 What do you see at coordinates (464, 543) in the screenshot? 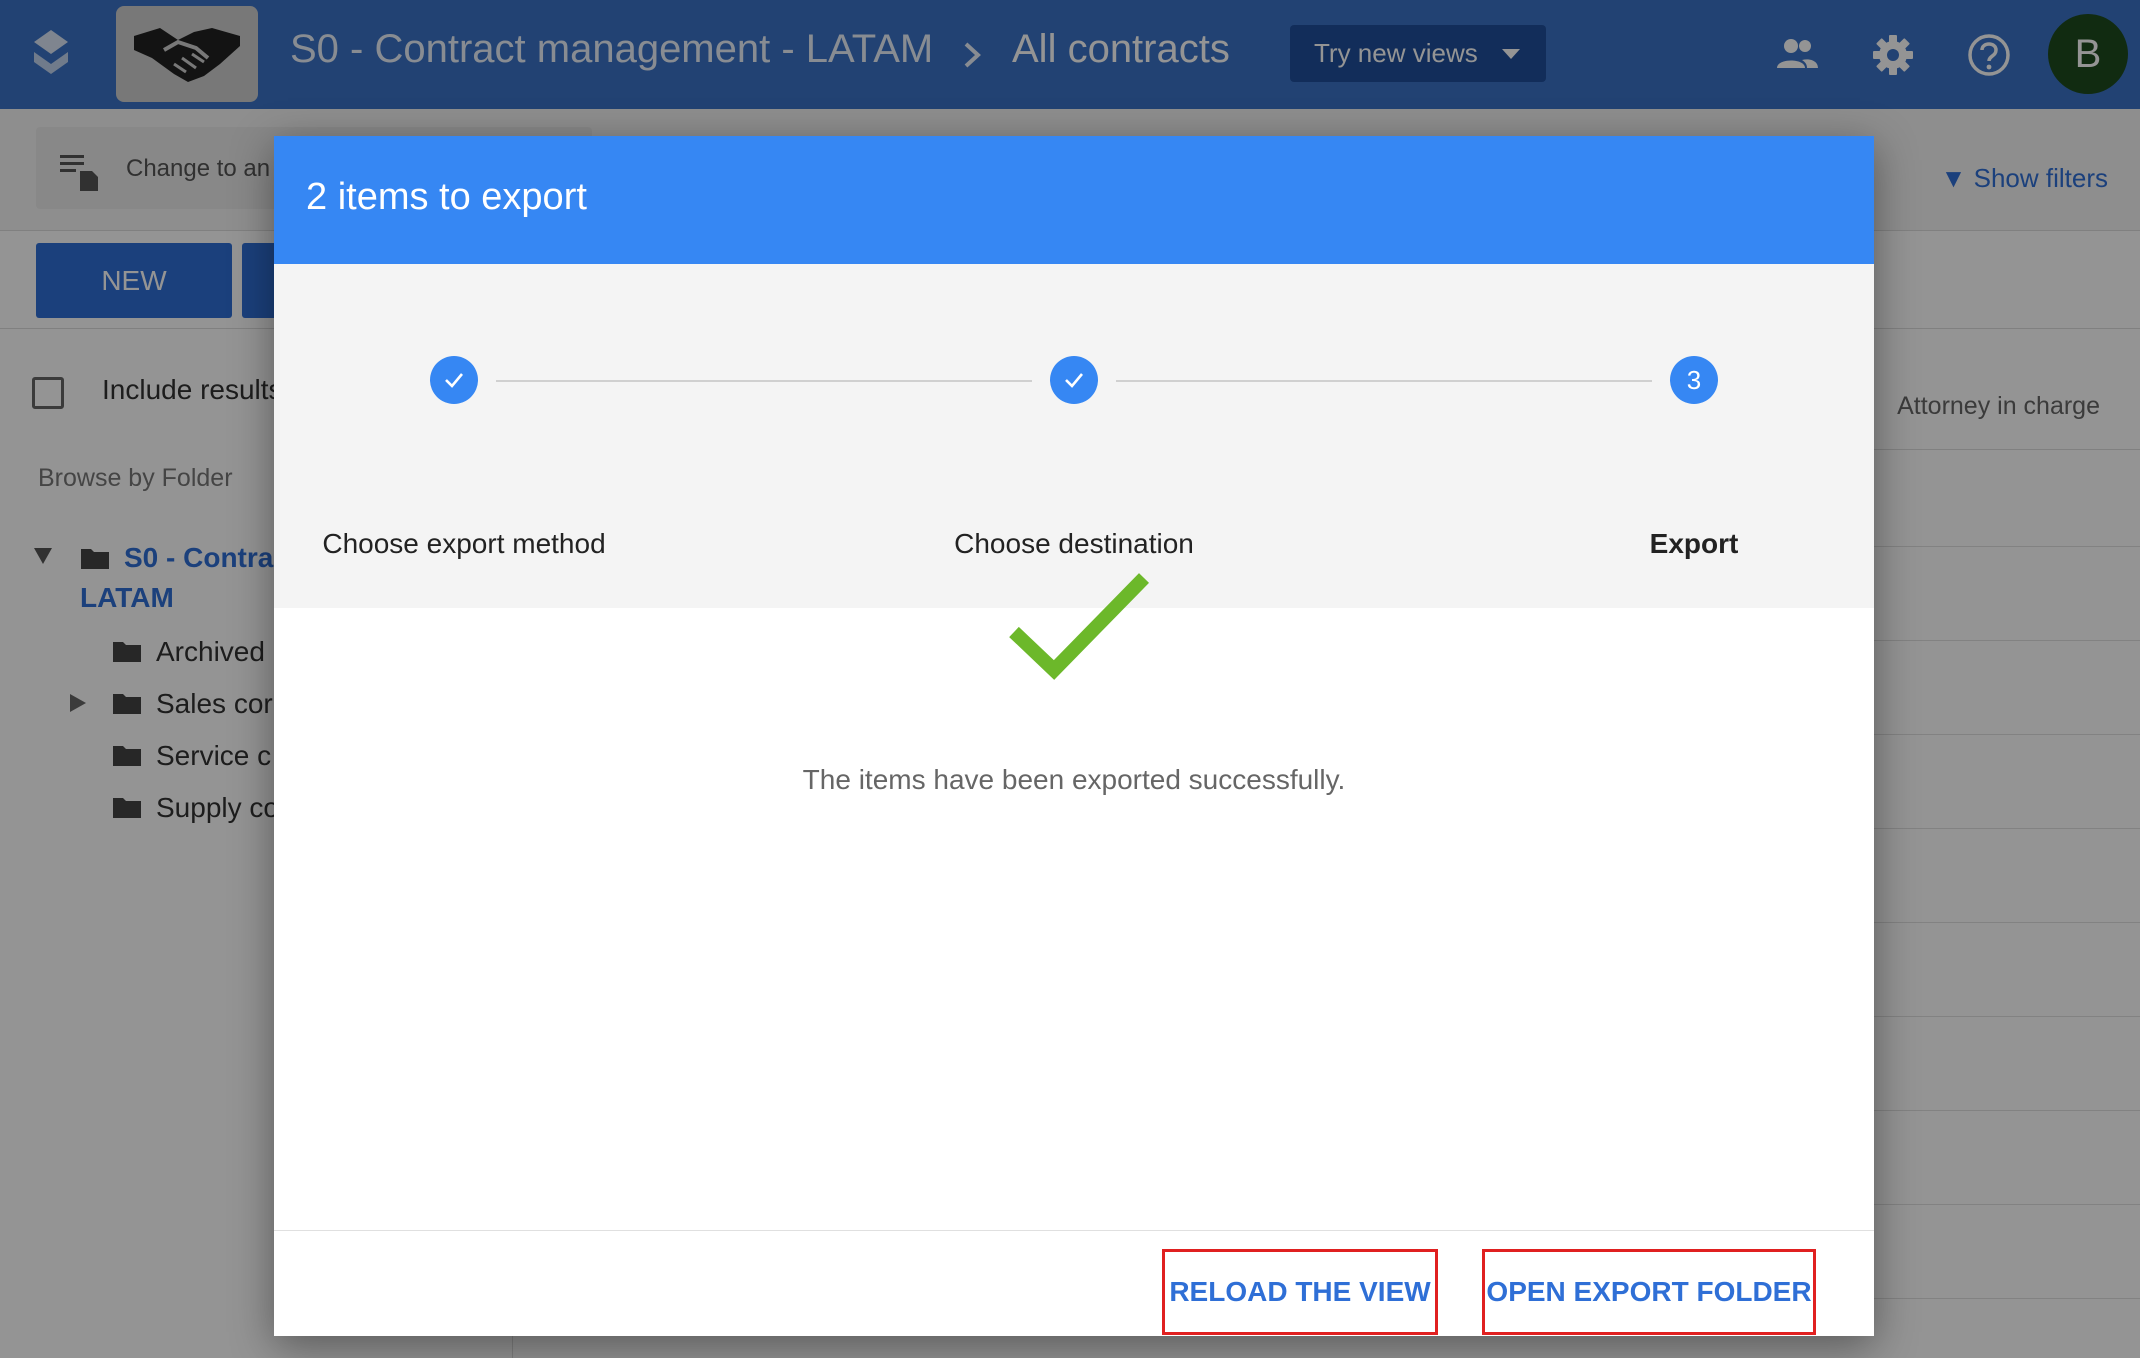
I see `step-1-label: Choose export method` at bounding box center [464, 543].